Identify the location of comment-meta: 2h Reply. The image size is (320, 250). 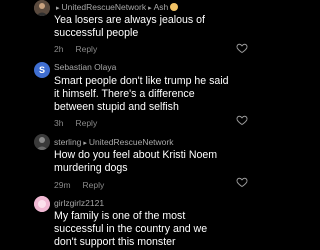
(75, 49).